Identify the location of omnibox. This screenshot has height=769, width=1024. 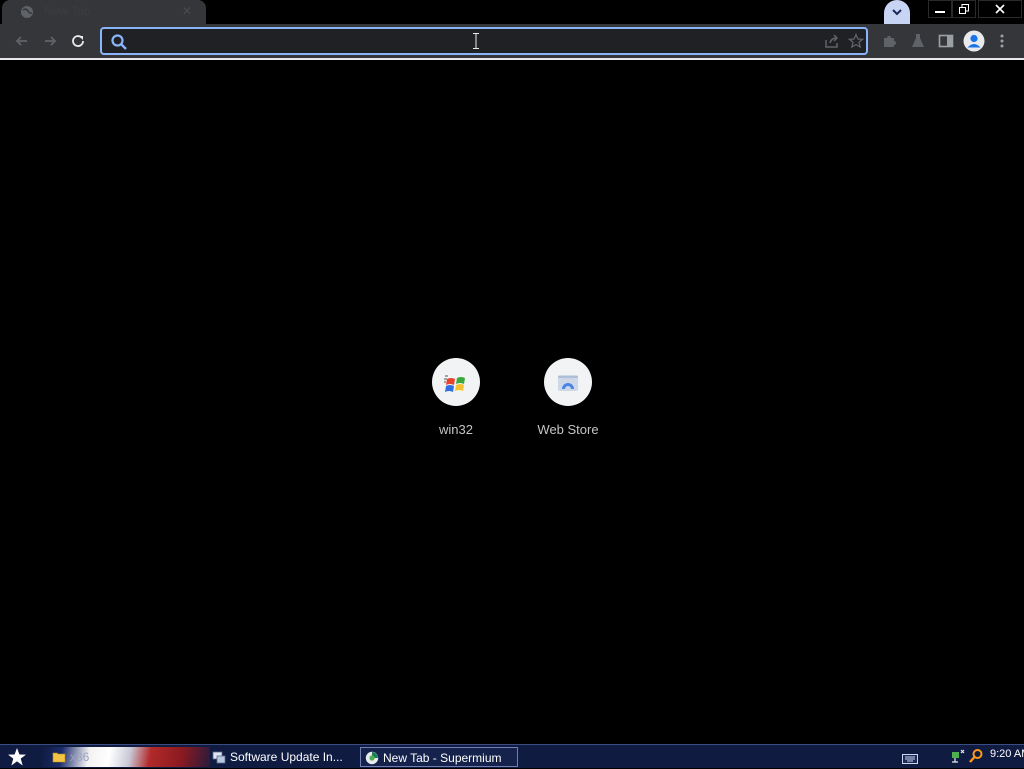
(484, 41).